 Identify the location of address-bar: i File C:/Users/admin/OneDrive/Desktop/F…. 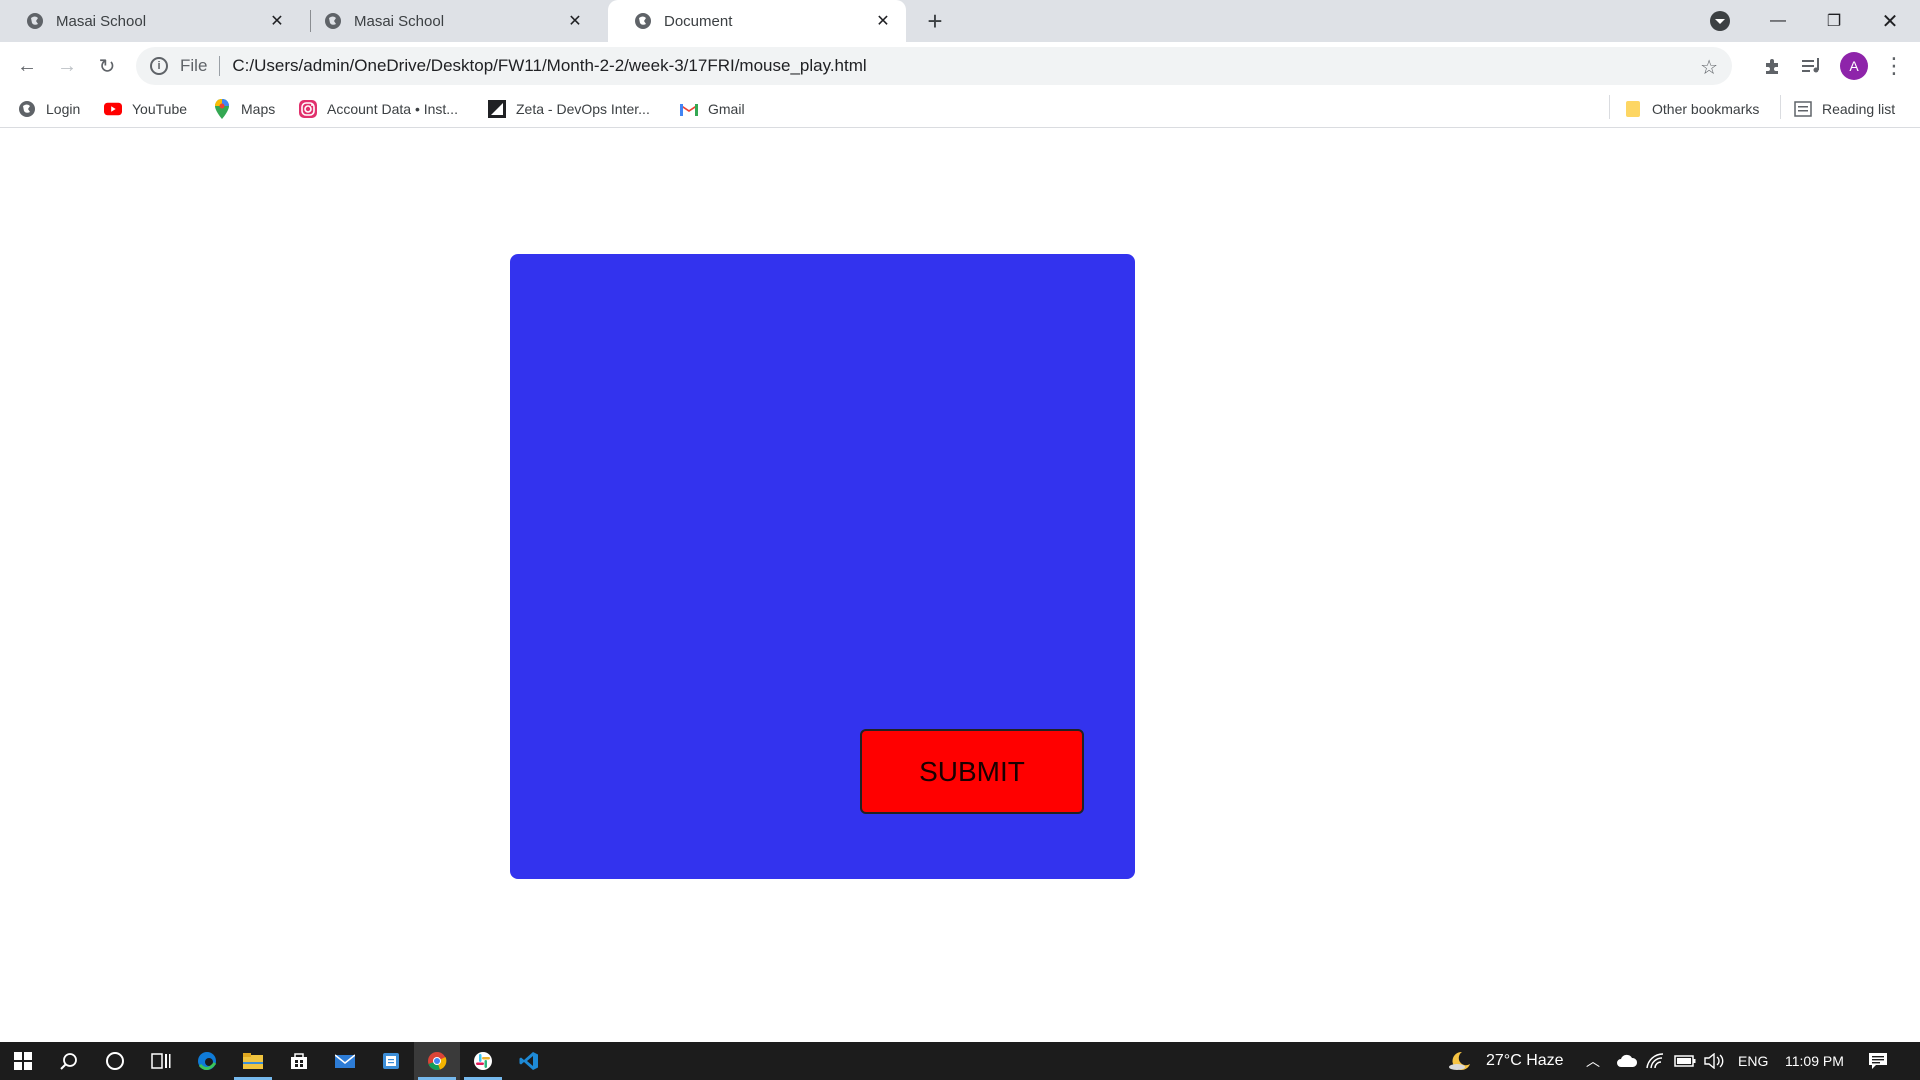
(934, 66).